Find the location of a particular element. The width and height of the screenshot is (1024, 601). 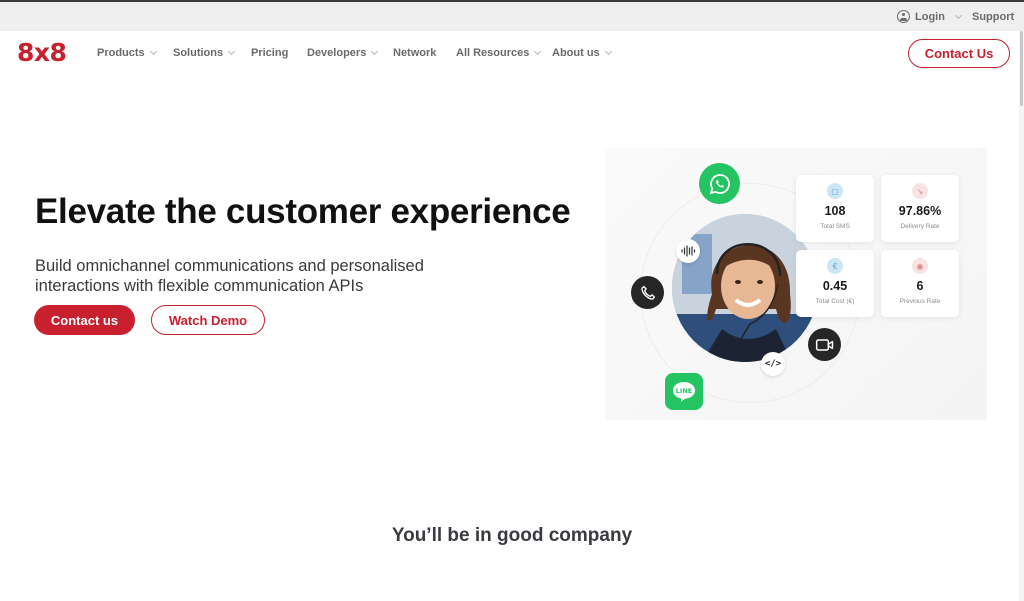

good-company-heading: You’ll be in good company is located at coordinates (512, 535).